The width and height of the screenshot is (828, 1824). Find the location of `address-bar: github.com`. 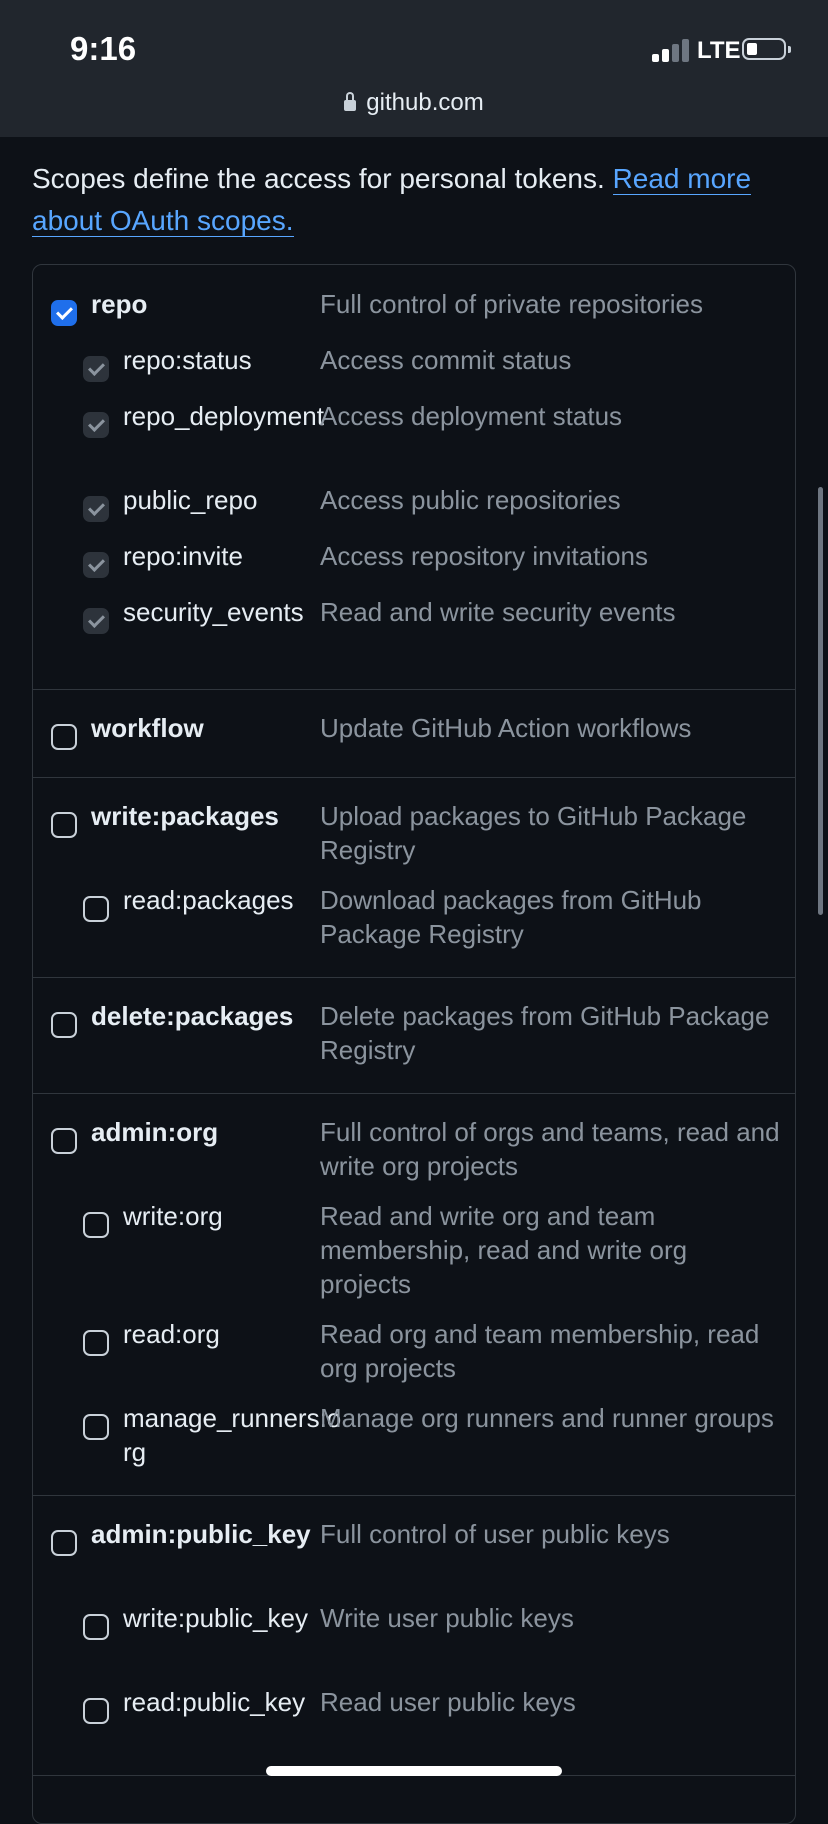

address-bar: github.com is located at coordinates (414, 103).